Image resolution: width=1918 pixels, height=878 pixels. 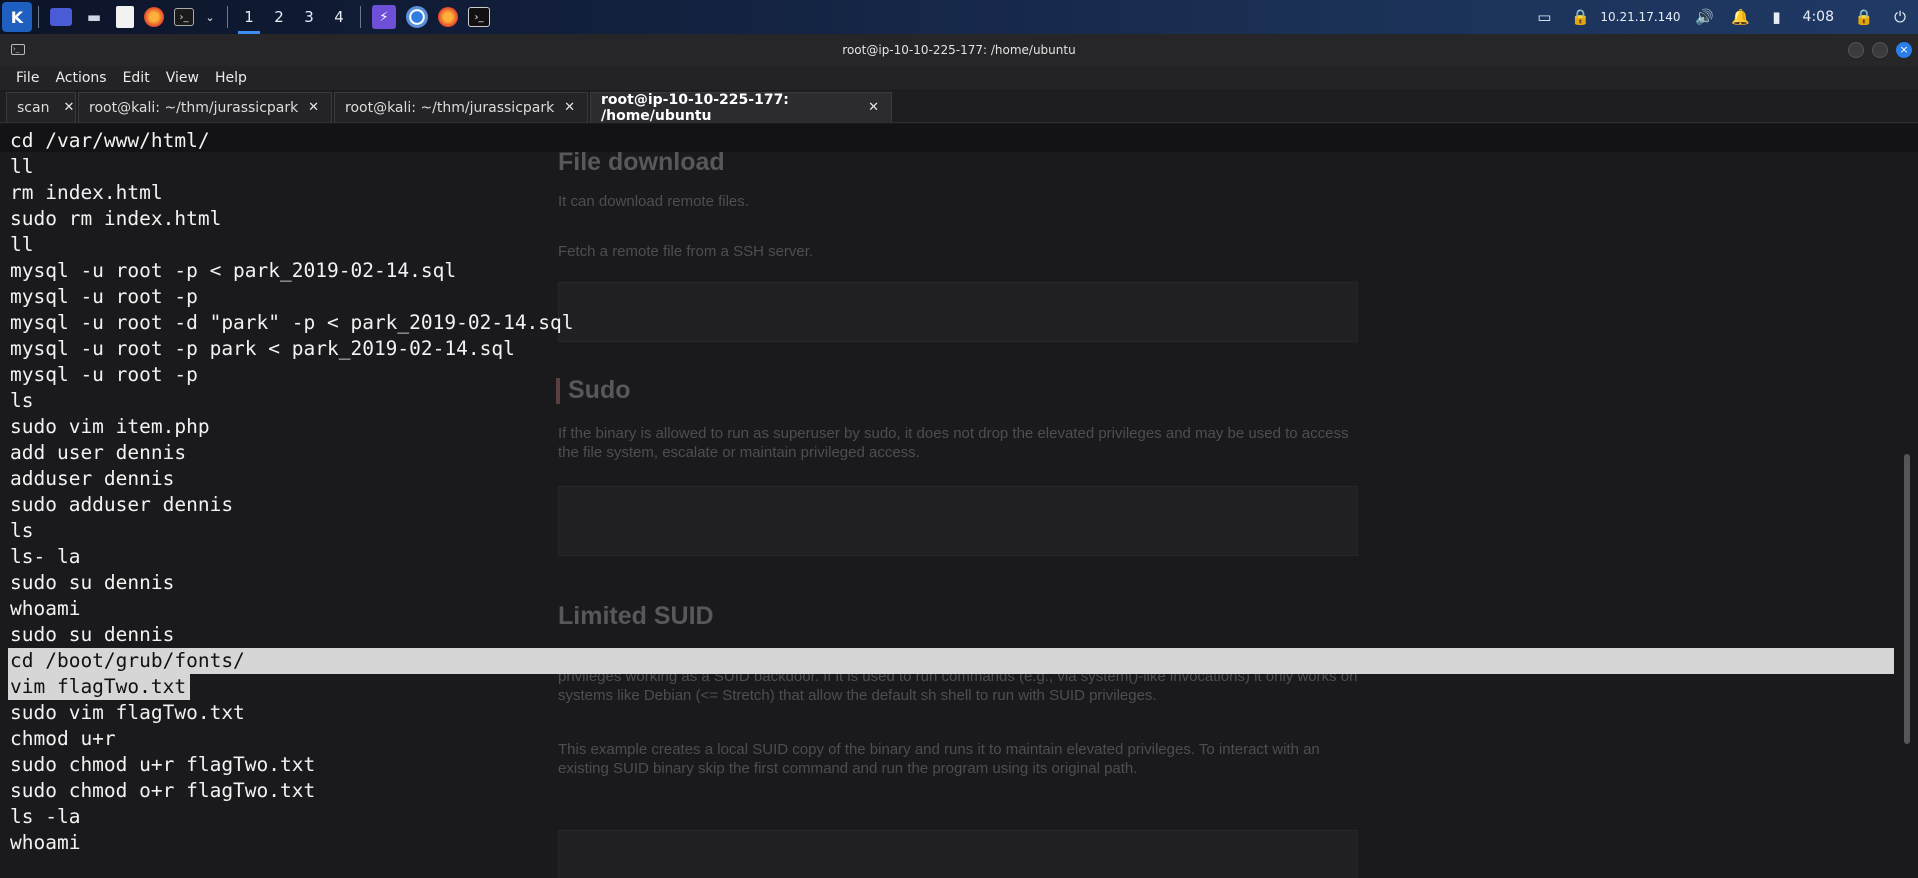 What do you see at coordinates (33, 107) in the screenshot?
I see `tab-label: scan` at bounding box center [33, 107].